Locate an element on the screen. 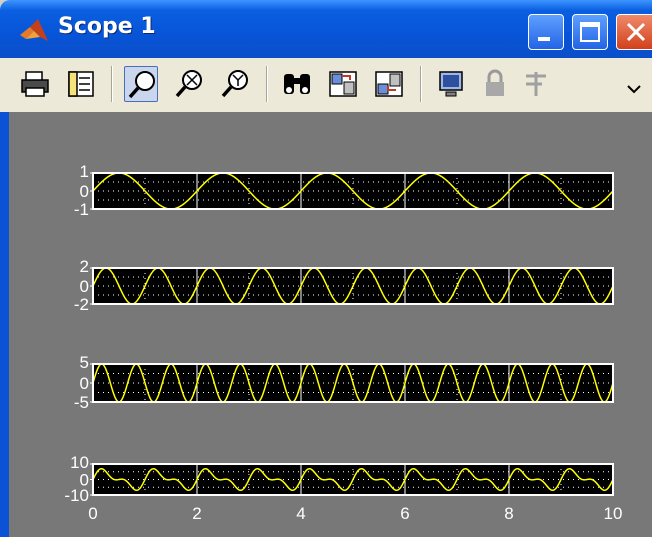 The height and width of the screenshot is (537, 652). lock-icon is located at coordinates (495, 82).